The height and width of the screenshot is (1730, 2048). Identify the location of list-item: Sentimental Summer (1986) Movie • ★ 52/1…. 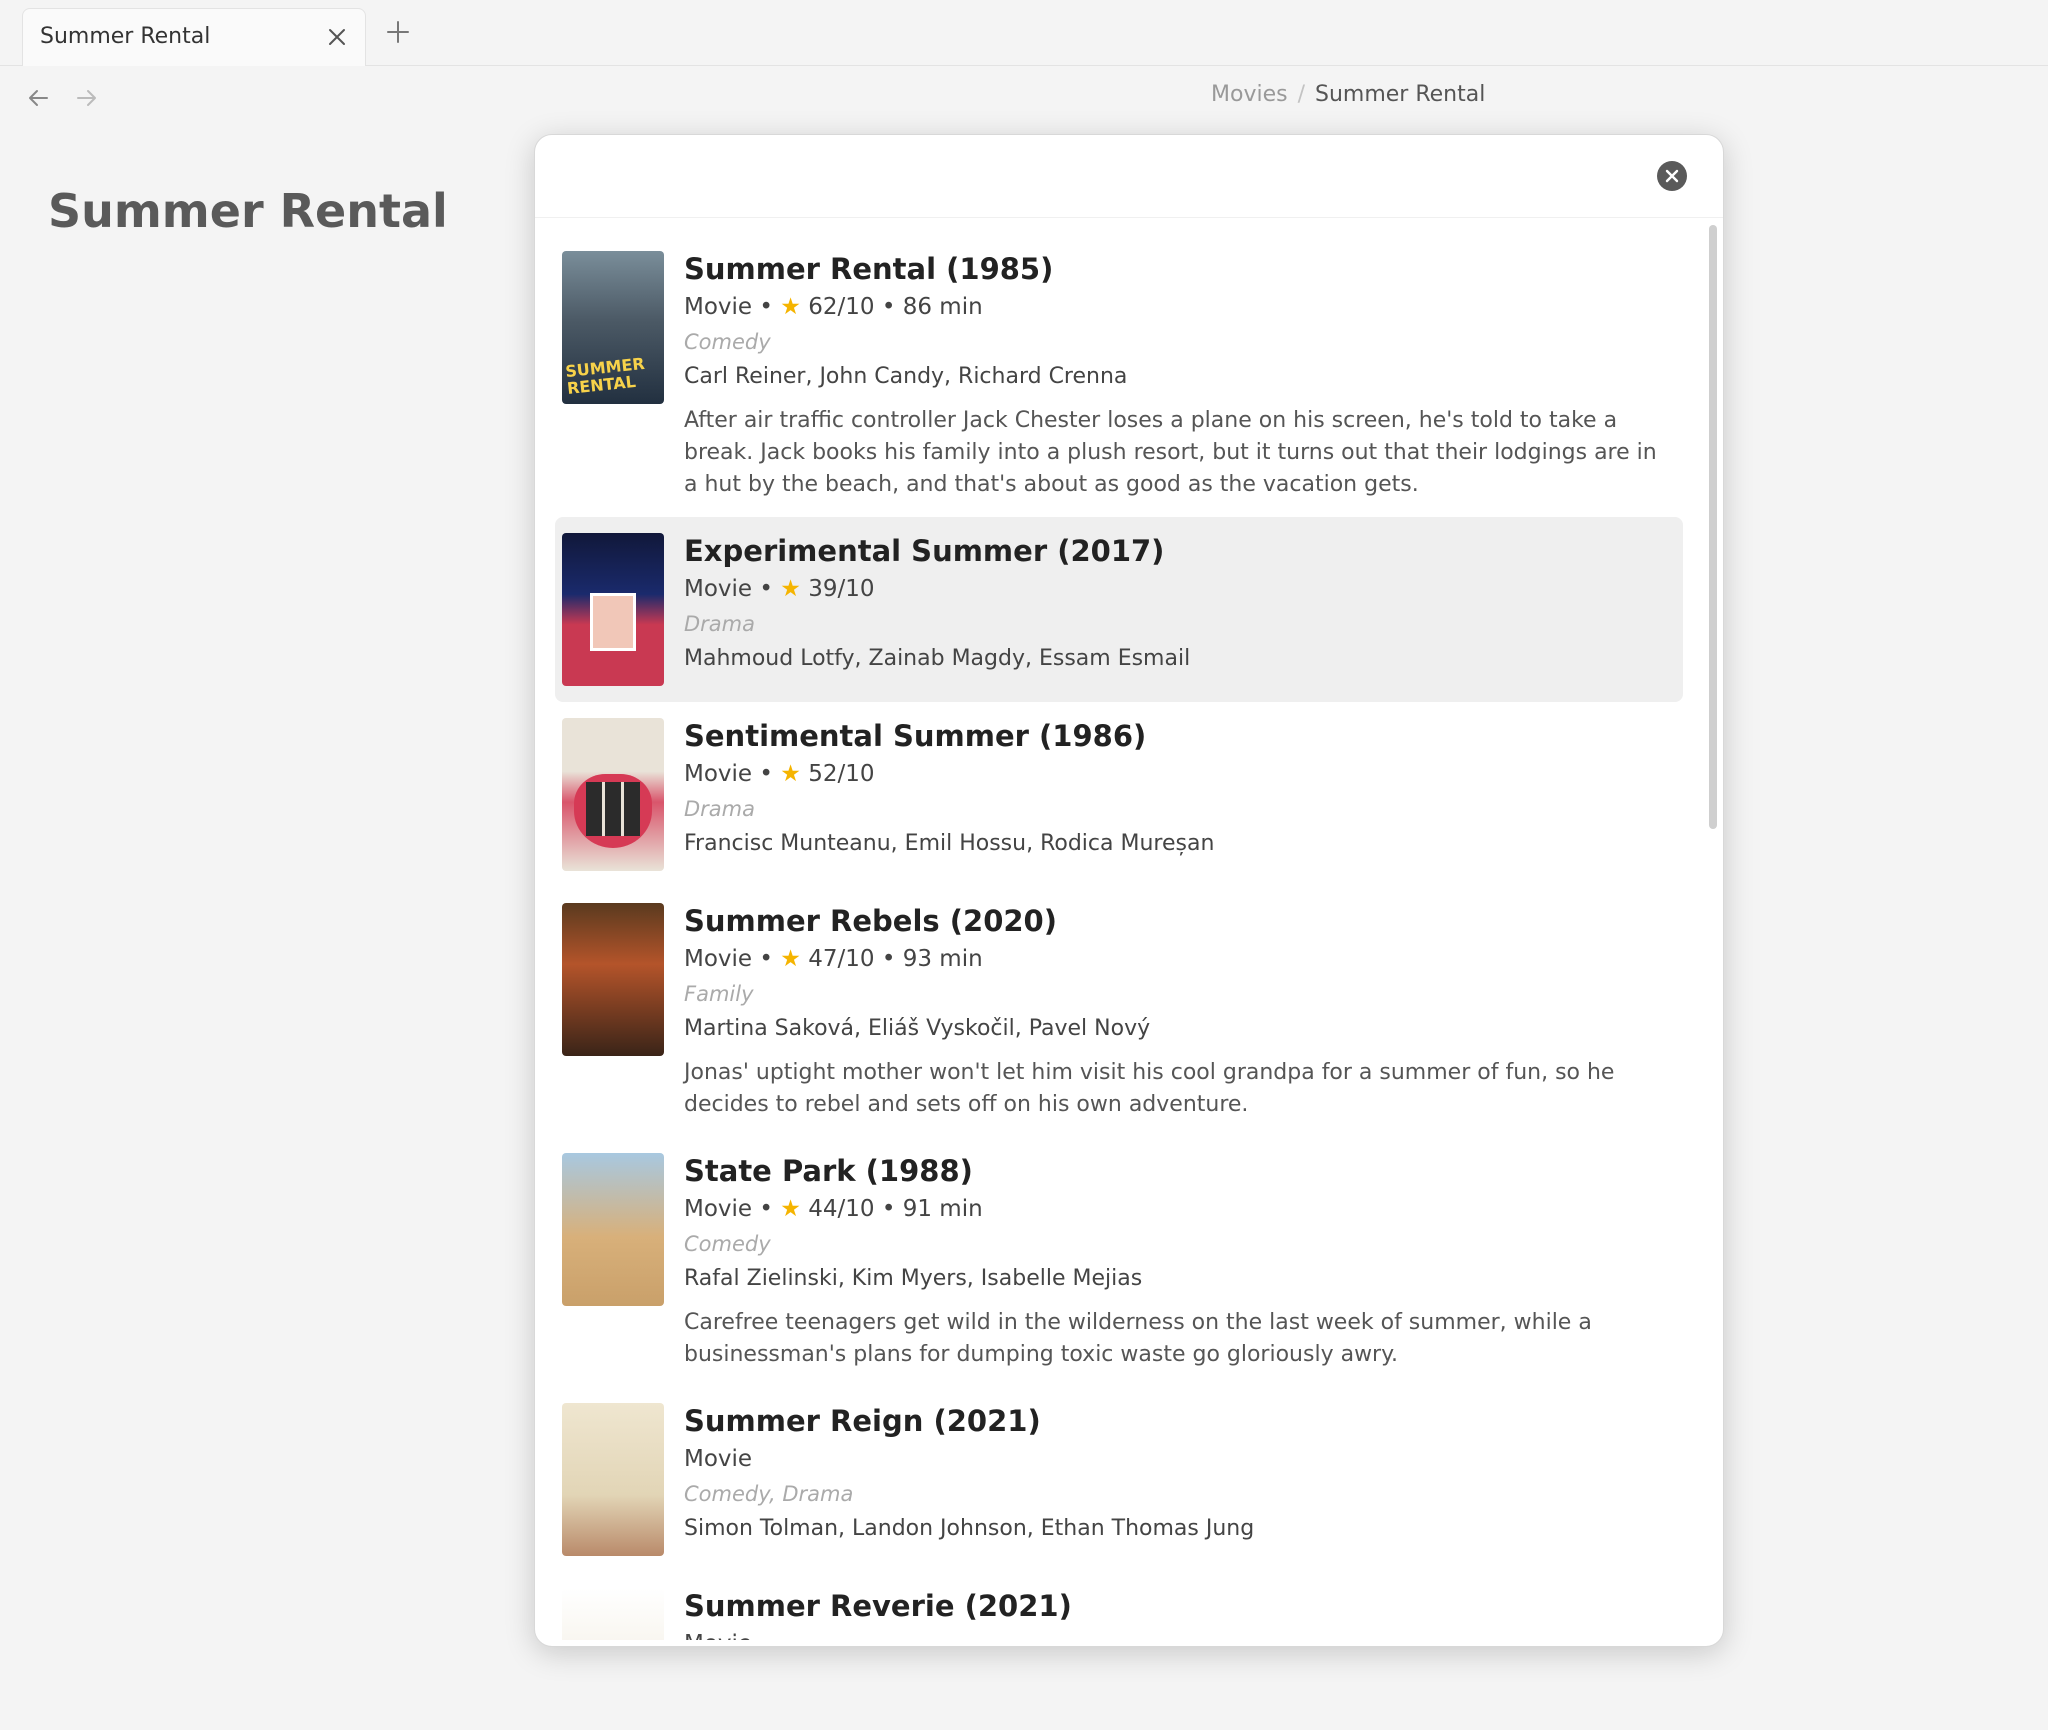
(1119, 794).